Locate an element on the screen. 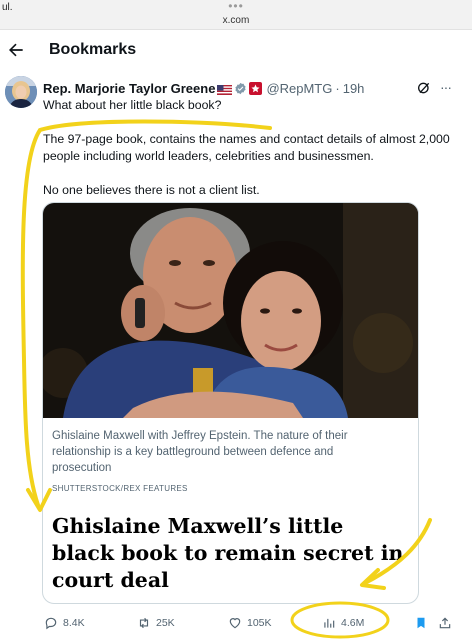 Image resolution: width=472 pixels, height=640 pixels. more-icon: ··· is located at coordinates (446, 87).